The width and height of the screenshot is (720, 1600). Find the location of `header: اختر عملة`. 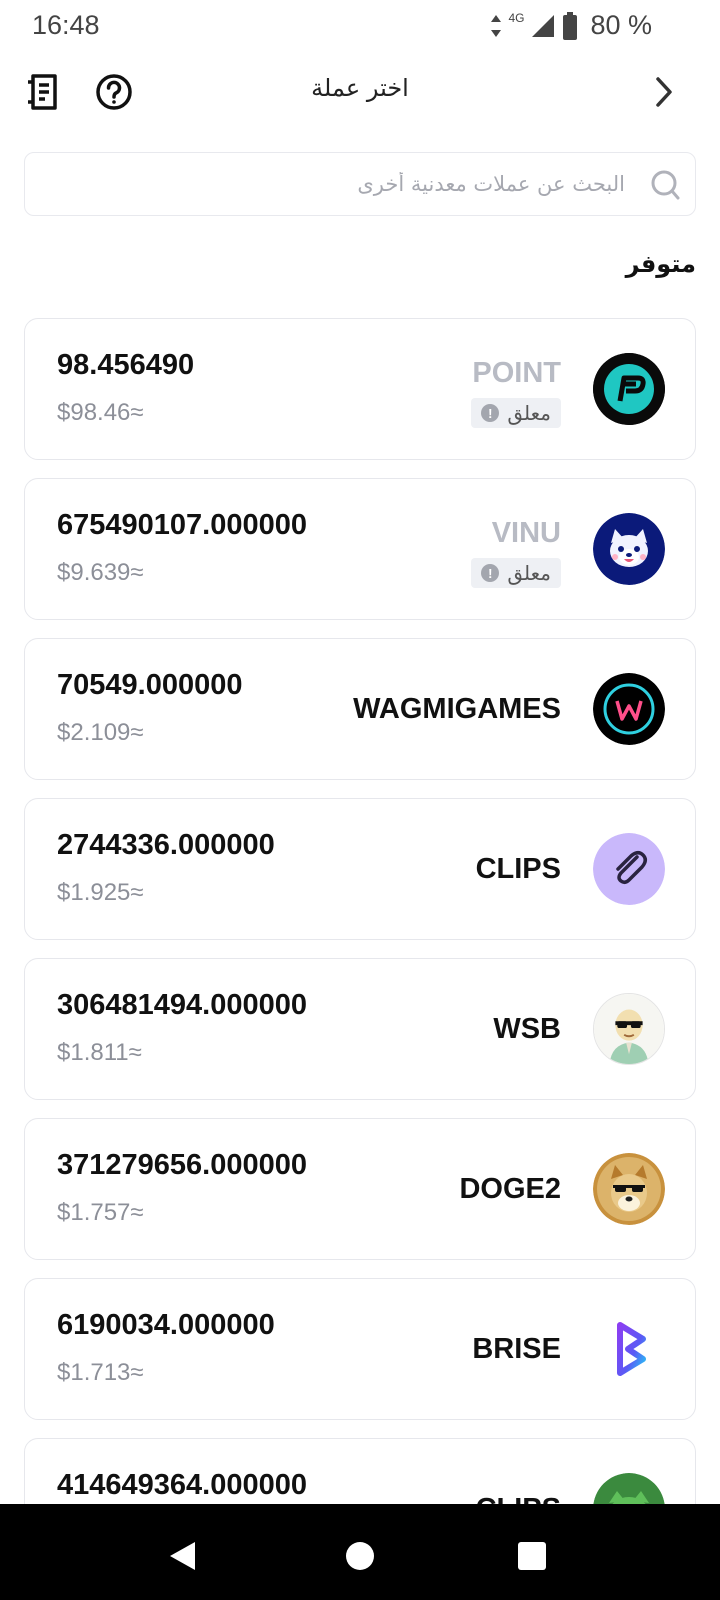

header: اختر عملة is located at coordinates (360, 92).